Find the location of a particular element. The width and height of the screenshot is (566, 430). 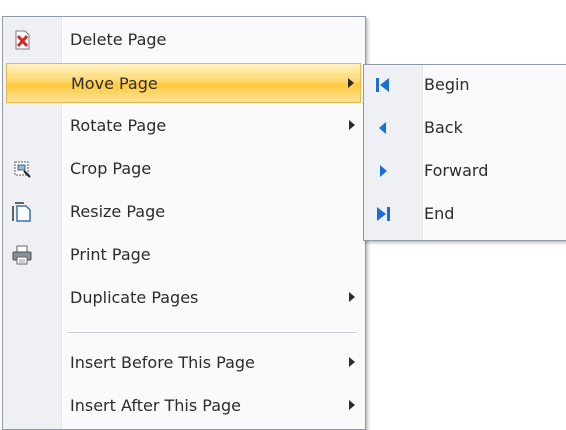

submenu-item-label: Back is located at coordinates (443, 127).